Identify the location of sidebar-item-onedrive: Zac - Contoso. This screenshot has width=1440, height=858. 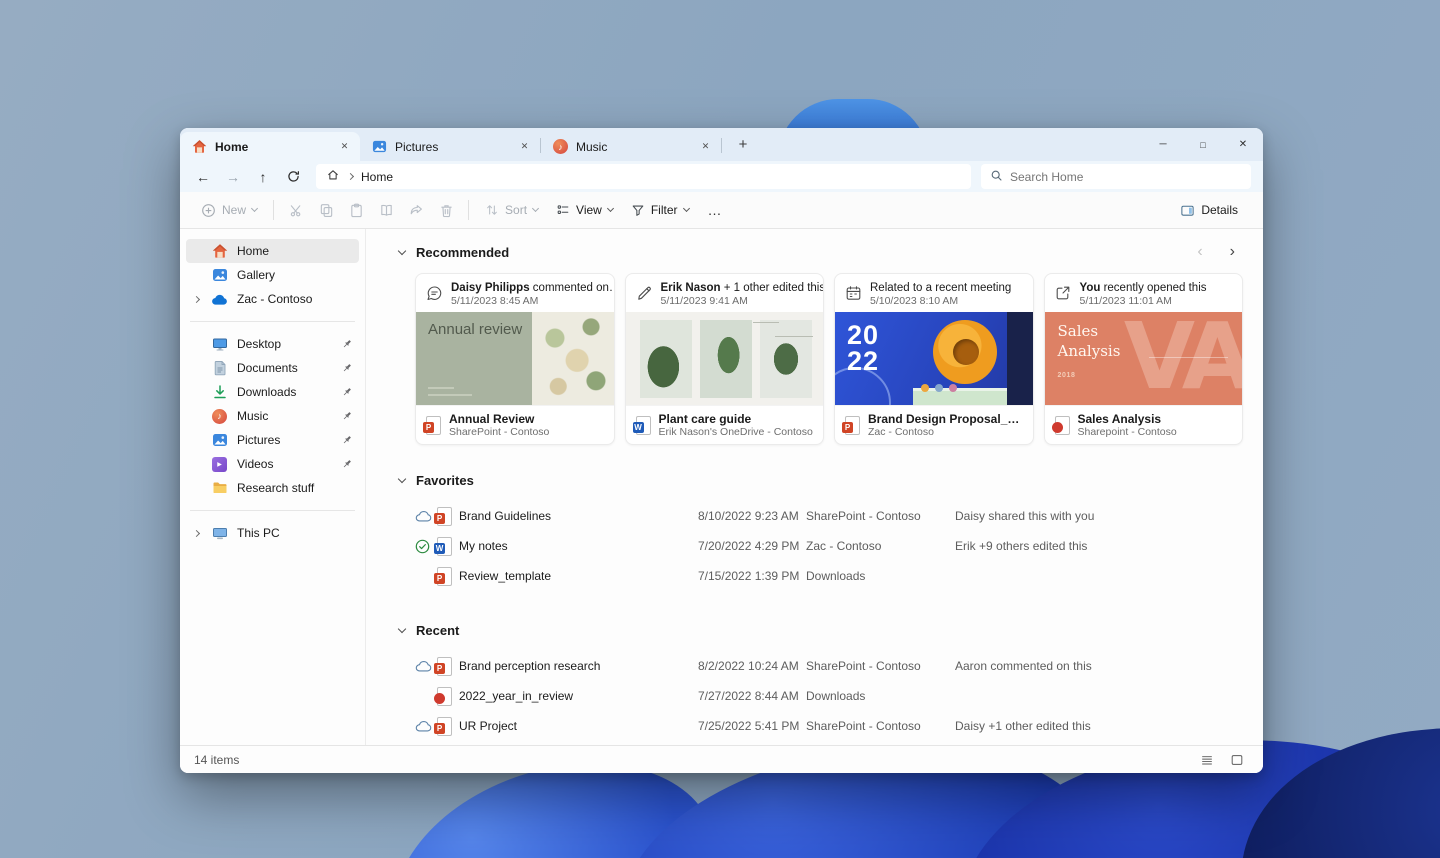
(272, 299).